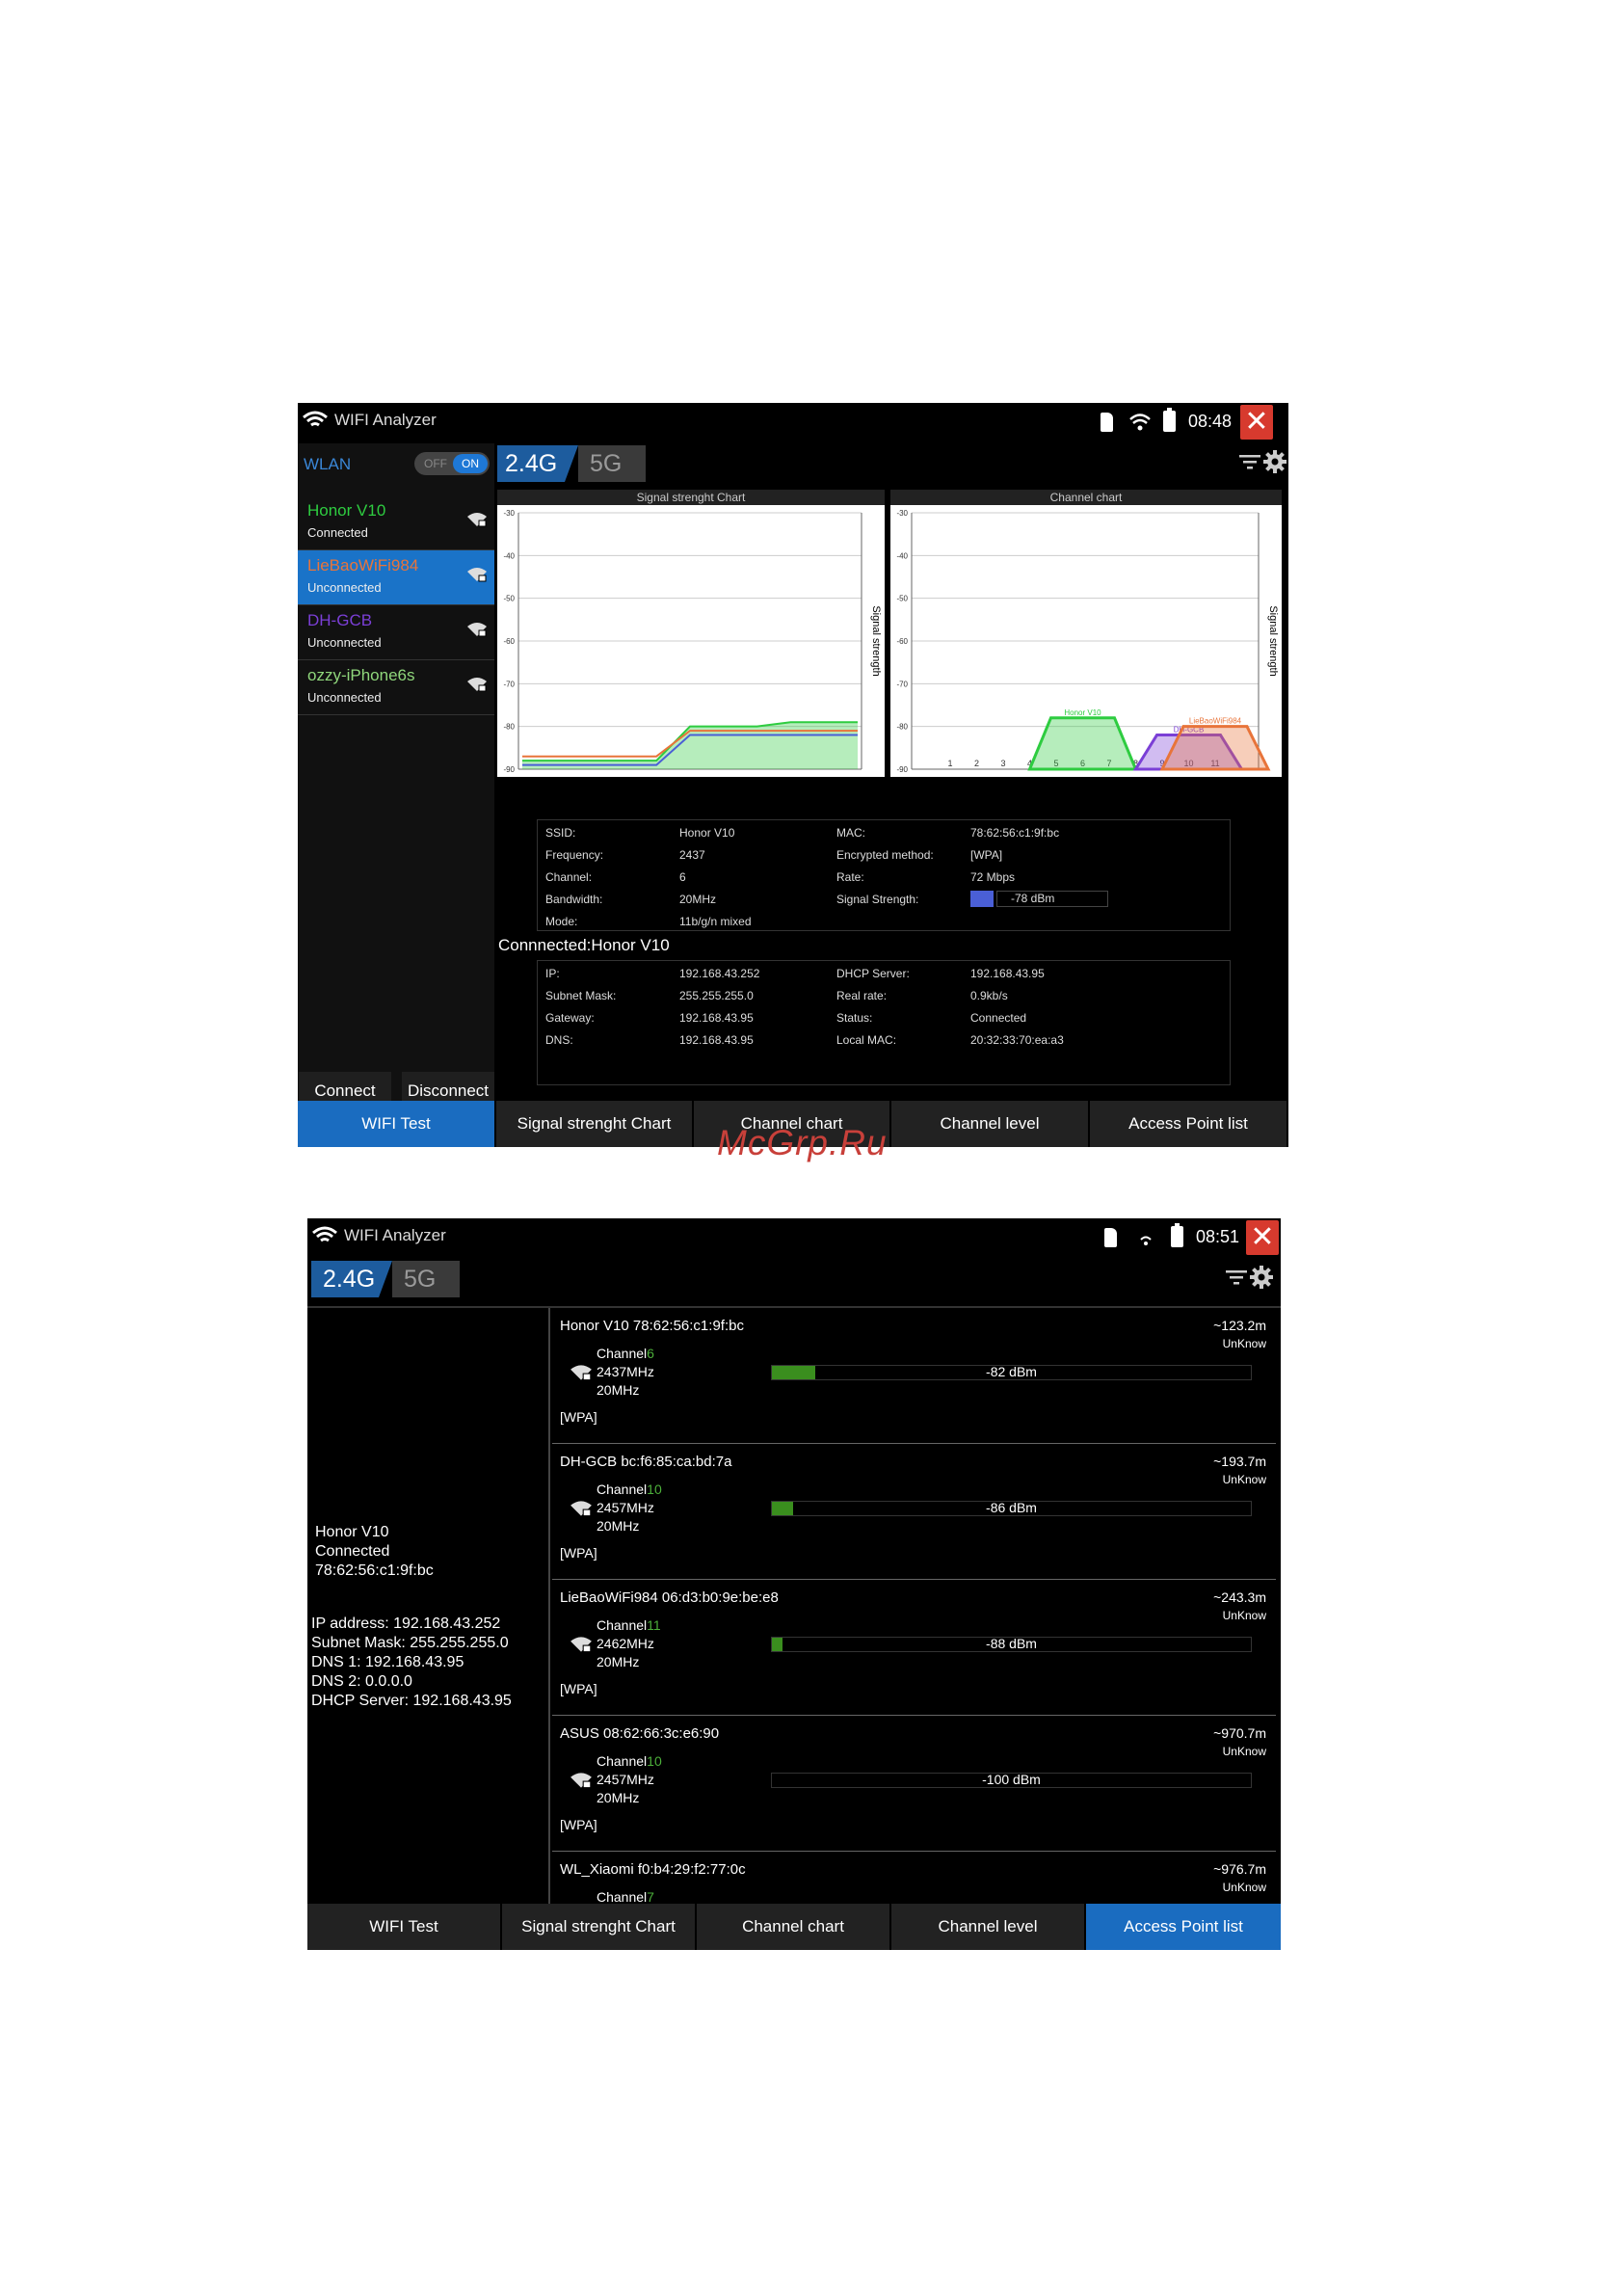  Describe the element at coordinates (1140, 423) in the screenshot. I see `wifi-status-icon` at that location.